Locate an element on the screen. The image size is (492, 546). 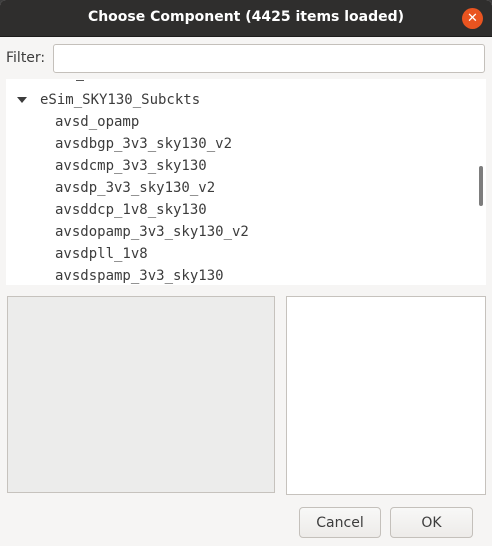
partial-row-fragment is located at coordinates (80, 80).